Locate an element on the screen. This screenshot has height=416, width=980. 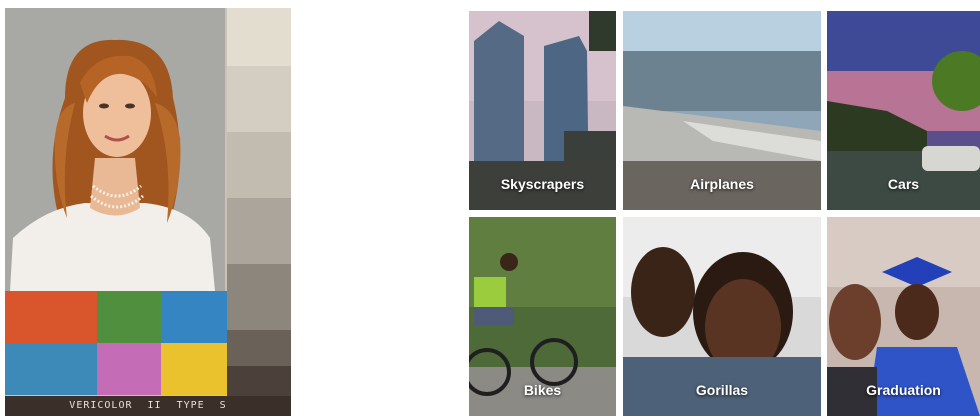
category-tile-skyscrapers: Skyscrapers is located at coordinates (542, 110).